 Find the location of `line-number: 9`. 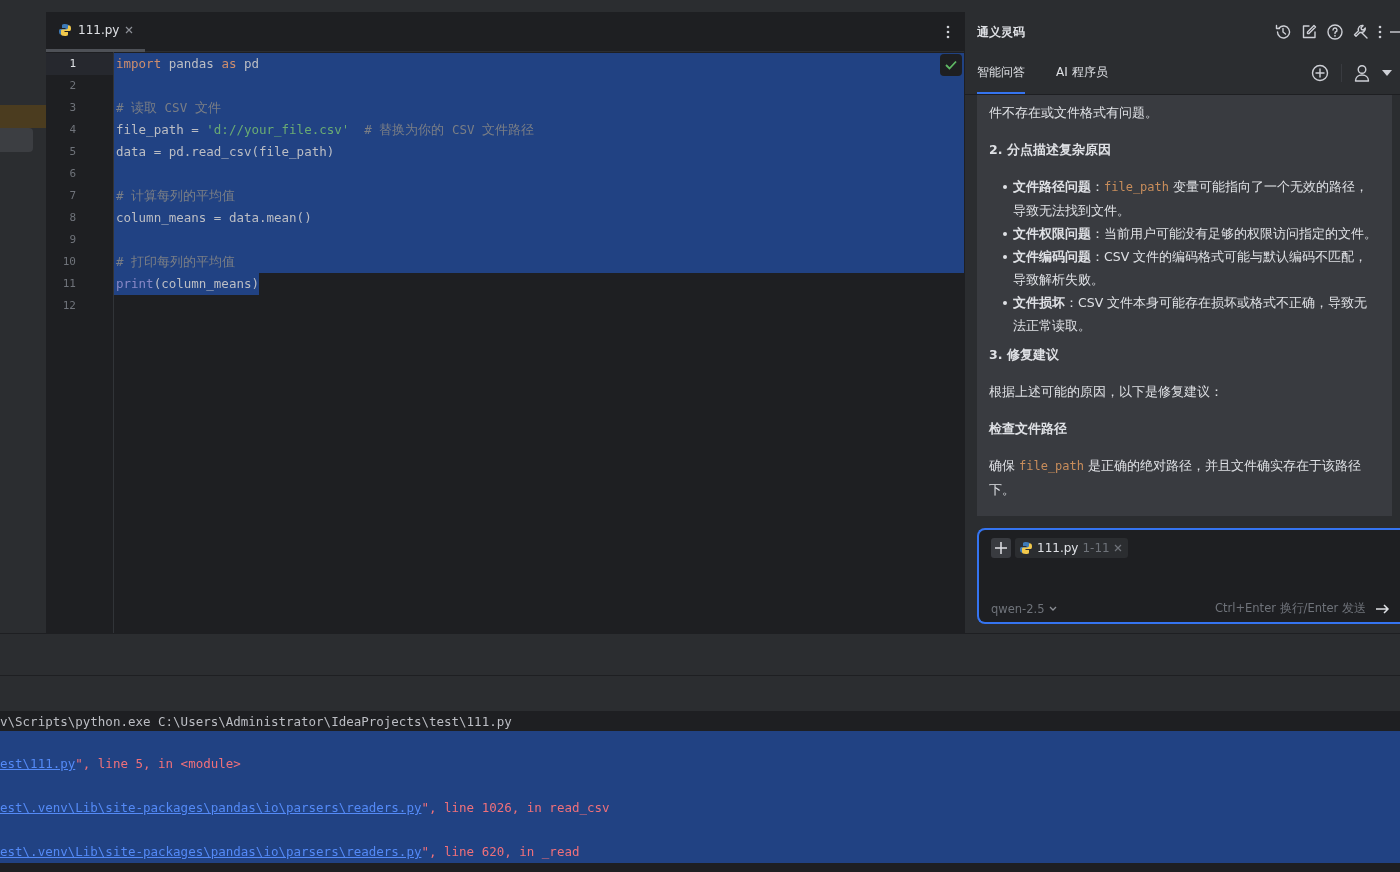

line-number: 9 is located at coordinates (72, 240).